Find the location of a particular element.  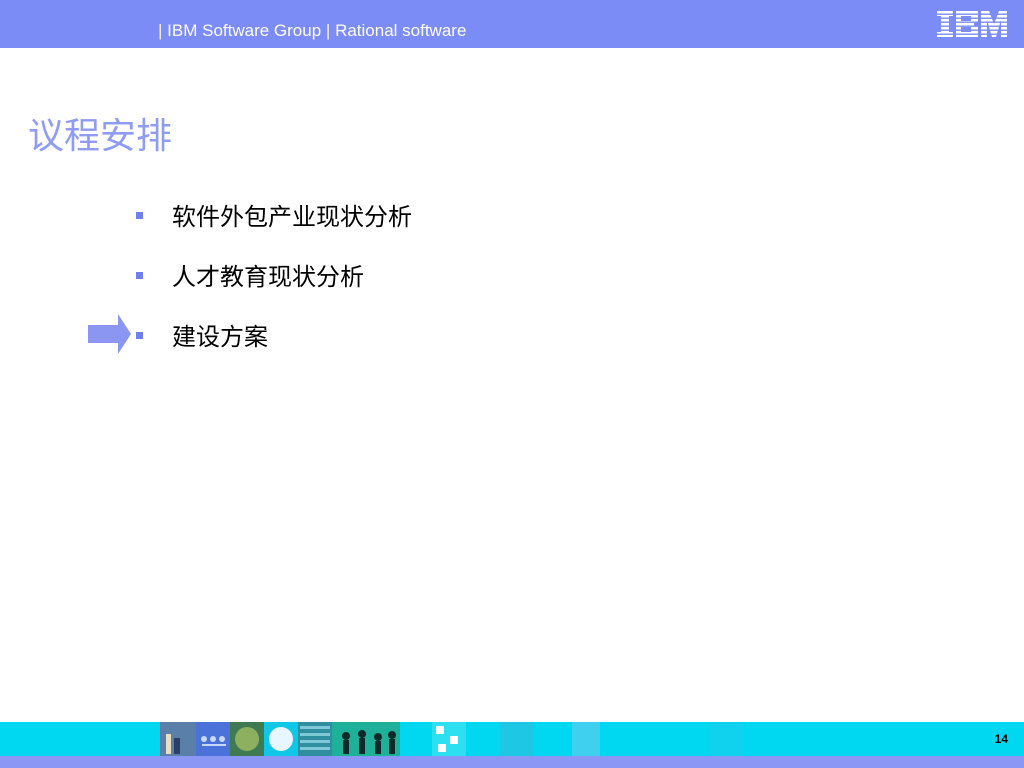

agenda-item-text: 人才教育现状分析 is located at coordinates (268, 277).